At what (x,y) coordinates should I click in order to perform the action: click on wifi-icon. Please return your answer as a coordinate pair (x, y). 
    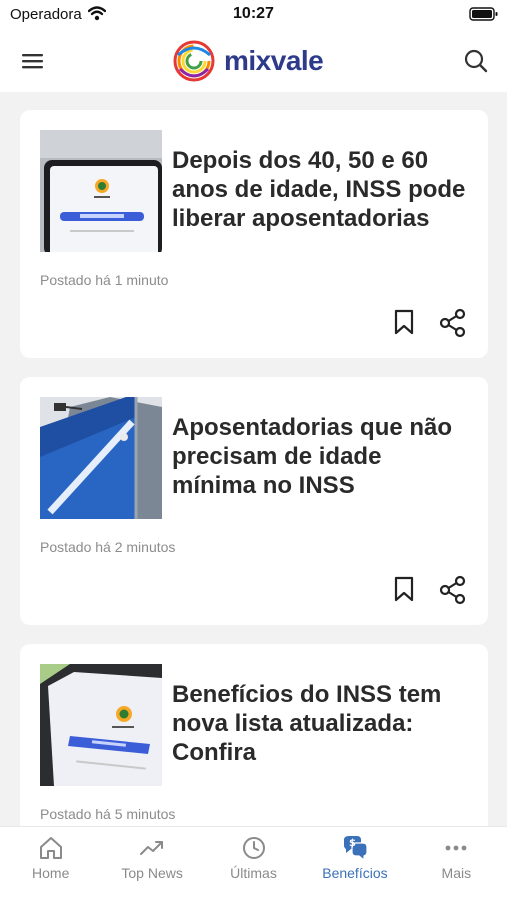
    Looking at the image, I should click on (97, 13).